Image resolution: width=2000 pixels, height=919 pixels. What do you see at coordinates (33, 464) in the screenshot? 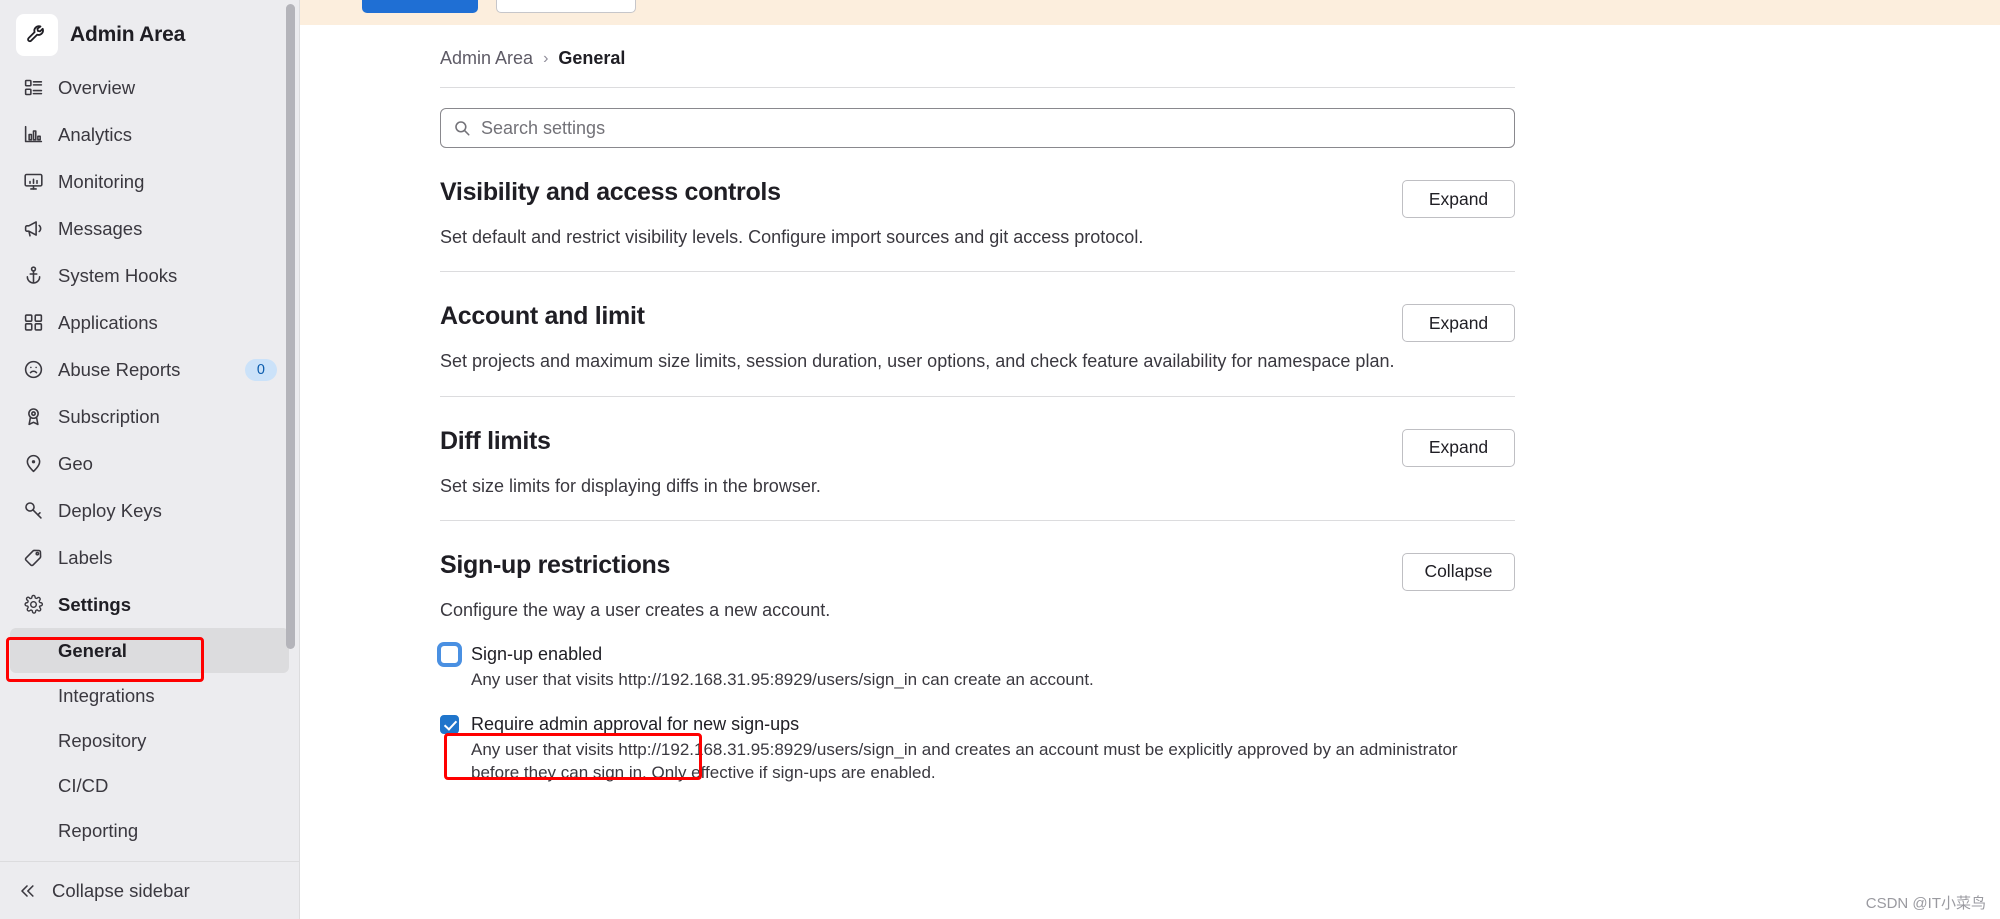
I see `location-icon` at bounding box center [33, 464].